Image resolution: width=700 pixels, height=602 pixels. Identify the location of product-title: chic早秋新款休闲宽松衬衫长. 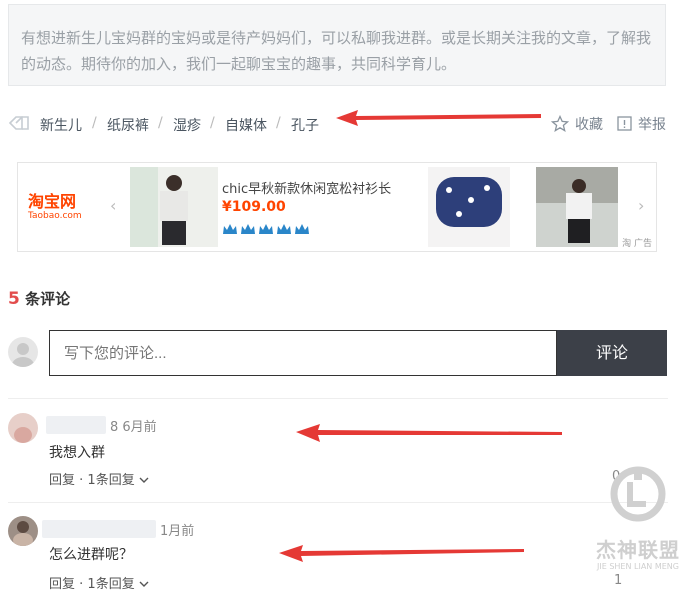
(306, 187).